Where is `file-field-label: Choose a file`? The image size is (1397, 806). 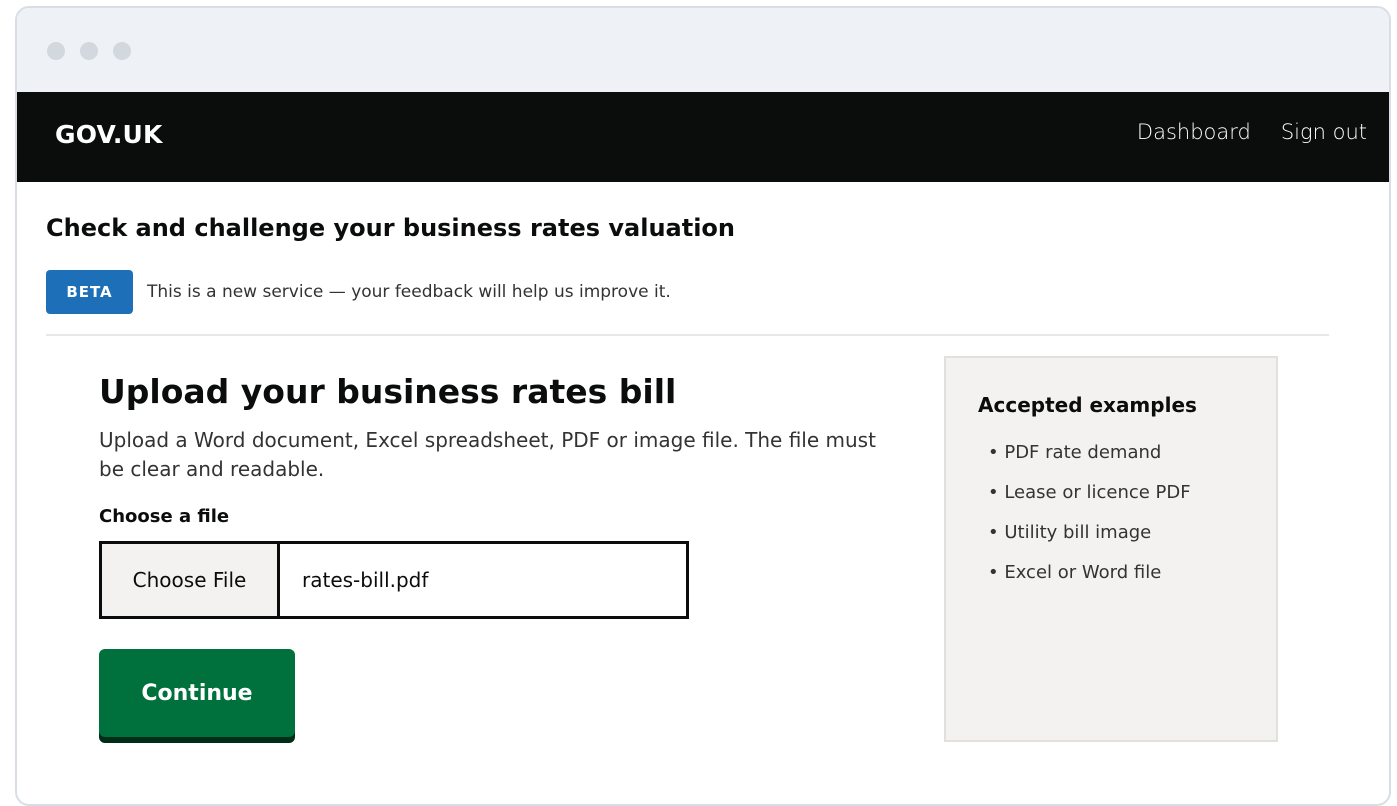 file-field-label: Choose a file is located at coordinates (164, 516).